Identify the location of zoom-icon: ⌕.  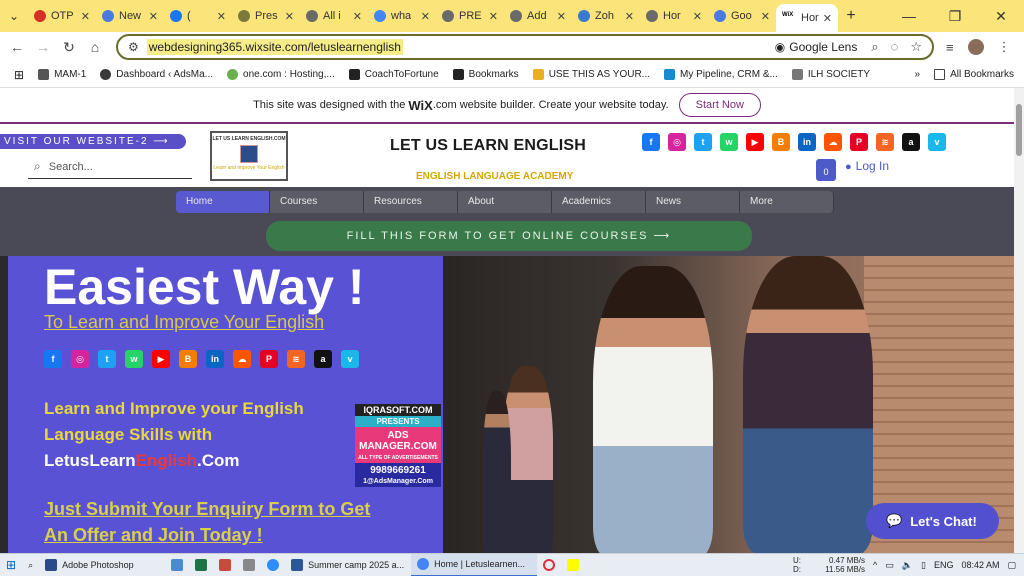
(874, 47).